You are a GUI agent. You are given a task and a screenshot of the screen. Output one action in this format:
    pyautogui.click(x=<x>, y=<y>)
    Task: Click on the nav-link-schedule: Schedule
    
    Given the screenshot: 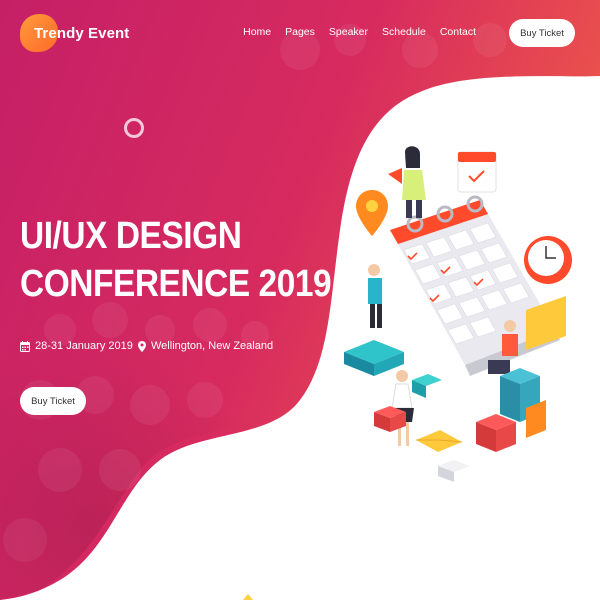 What is the action you would take?
    pyautogui.click(x=404, y=32)
    